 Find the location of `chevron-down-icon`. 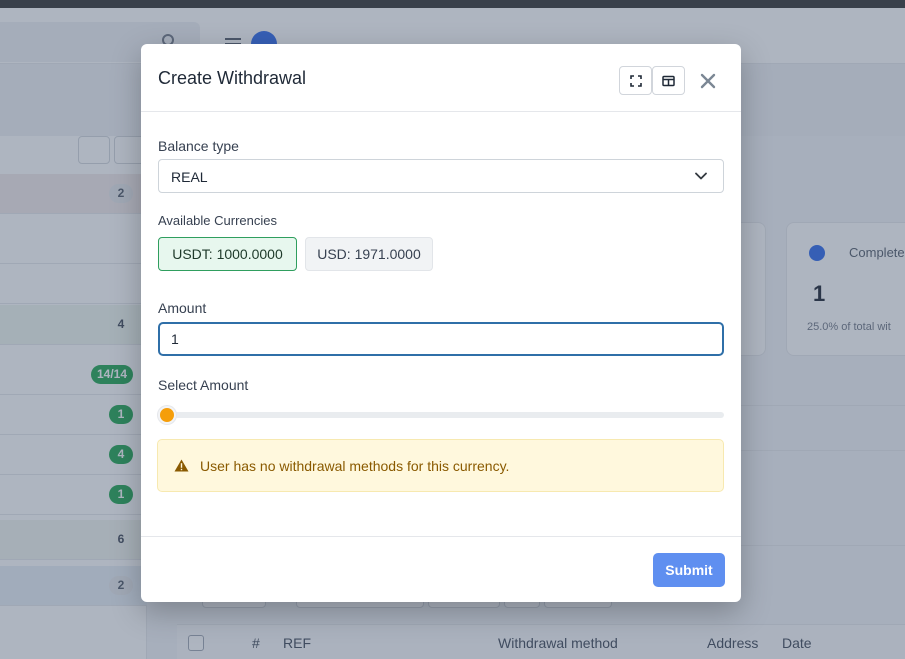

chevron-down-icon is located at coordinates (701, 176).